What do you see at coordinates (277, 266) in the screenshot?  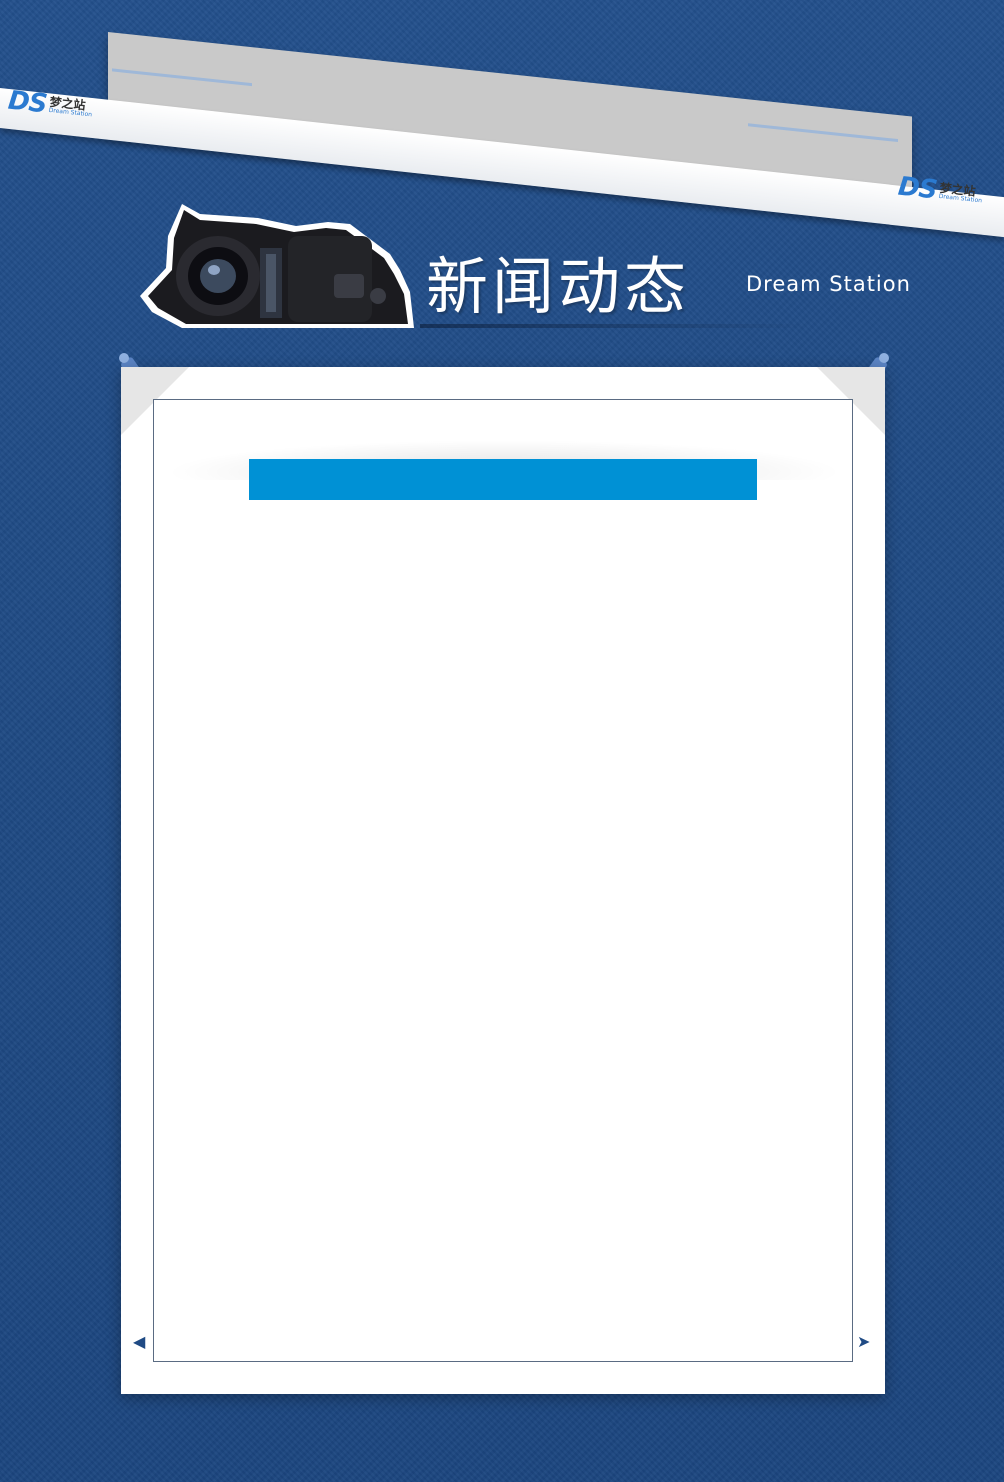 I see `camera-icon` at bounding box center [277, 266].